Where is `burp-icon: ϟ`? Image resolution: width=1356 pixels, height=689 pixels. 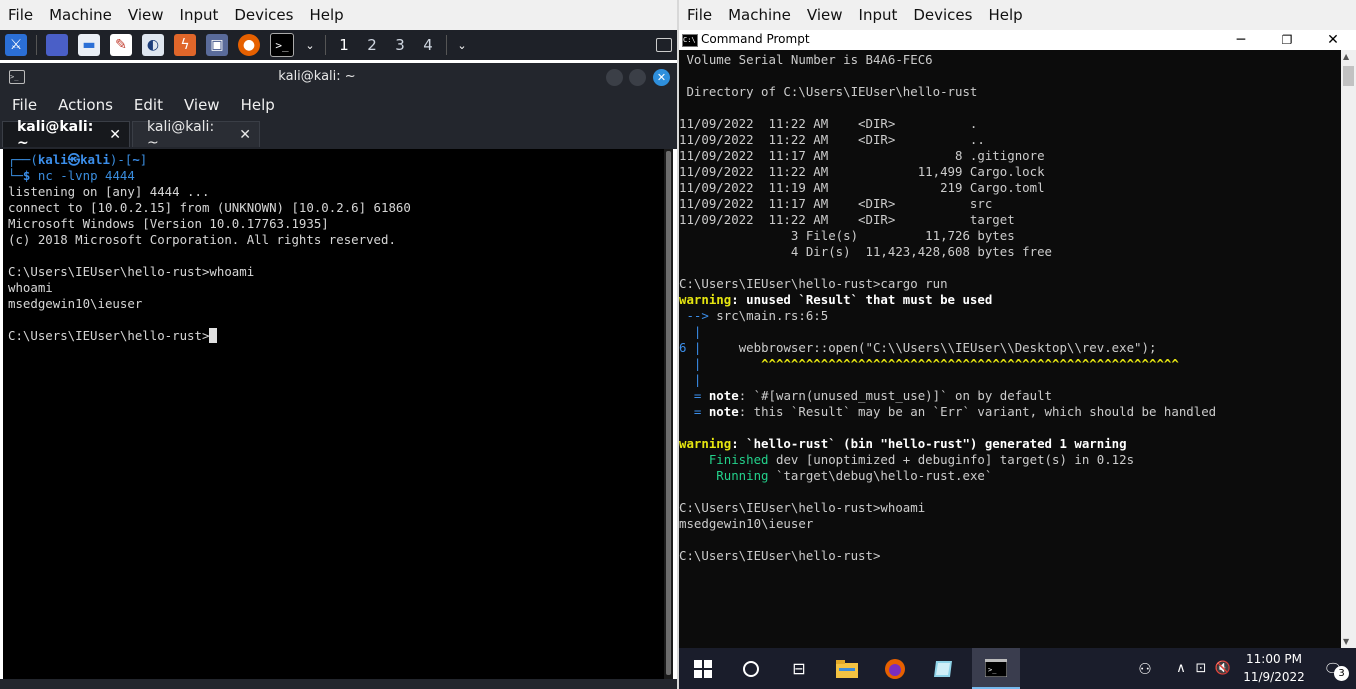 burp-icon: ϟ is located at coordinates (185, 45).